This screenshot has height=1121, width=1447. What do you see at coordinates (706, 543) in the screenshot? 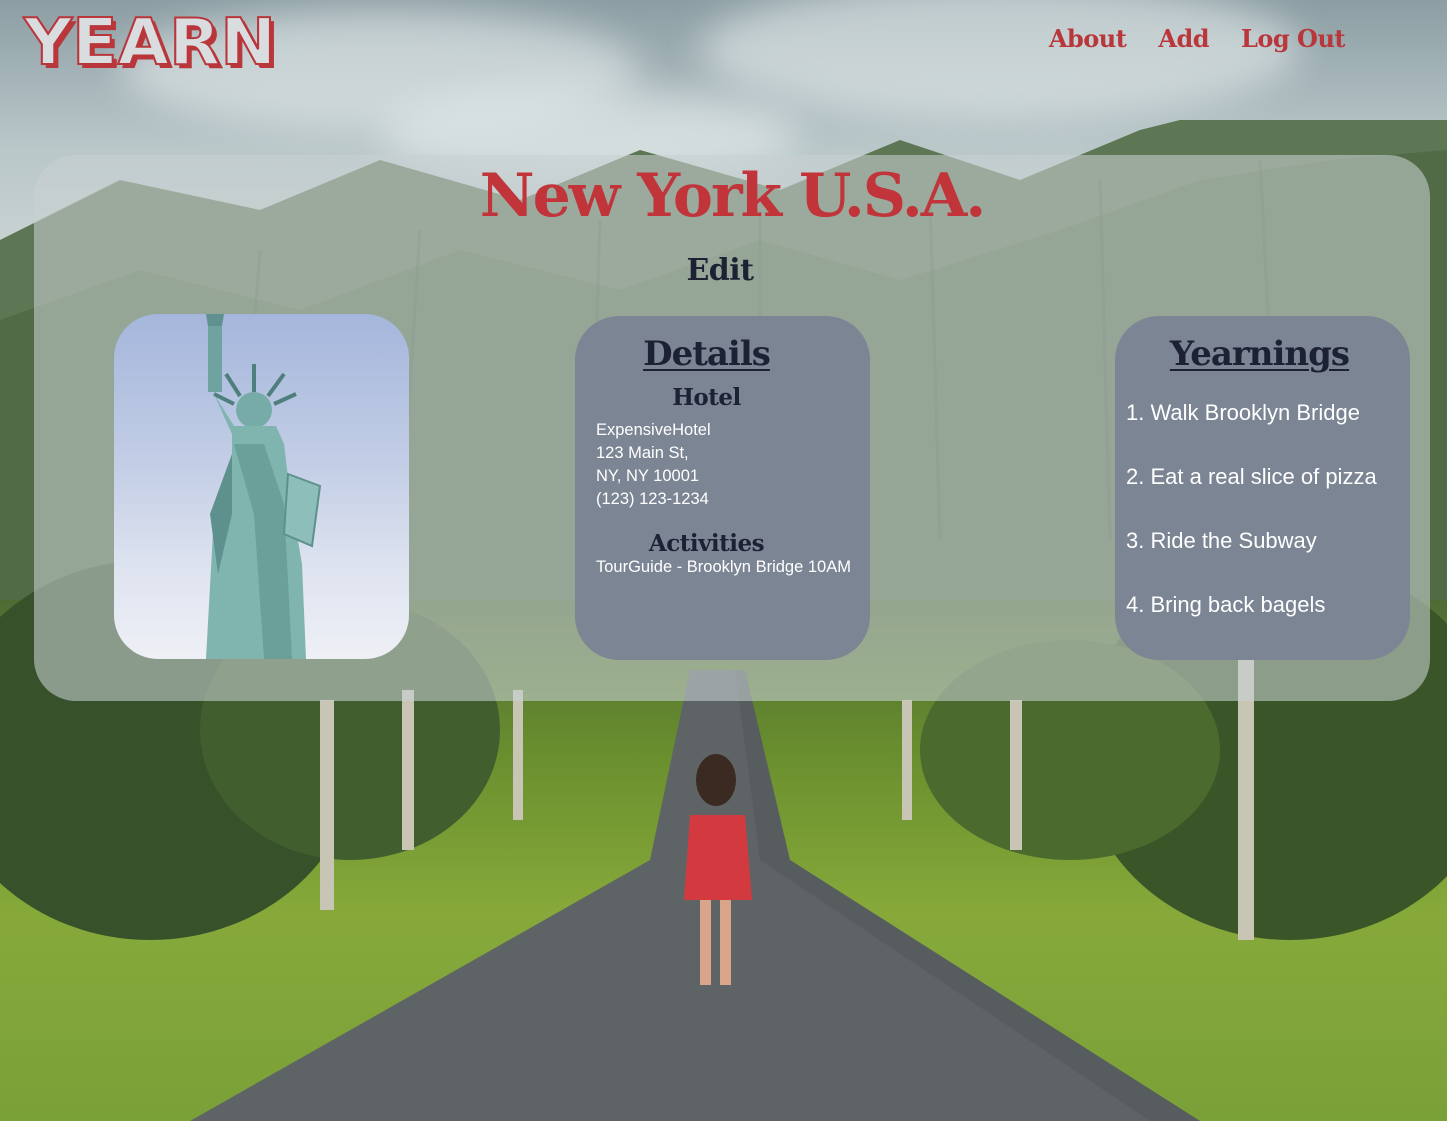
I see `activities-heading: Activities` at bounding box center [706, 543].